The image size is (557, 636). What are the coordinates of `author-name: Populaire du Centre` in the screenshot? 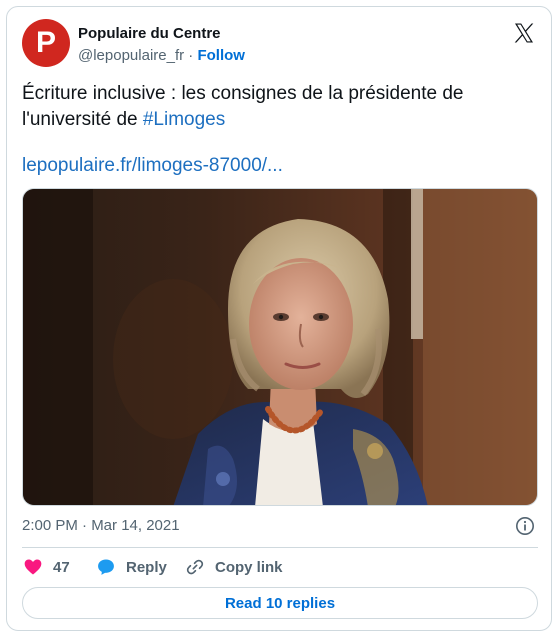 It's located at (149, 33).